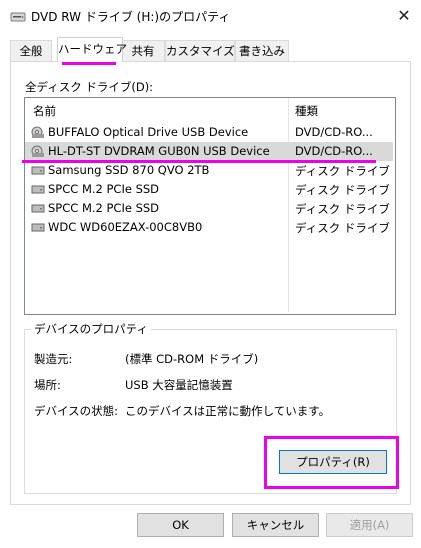 The width and height of the screenshot is (421, 548). I want to click on tab-burning: 書き込み, so click(262, 50).